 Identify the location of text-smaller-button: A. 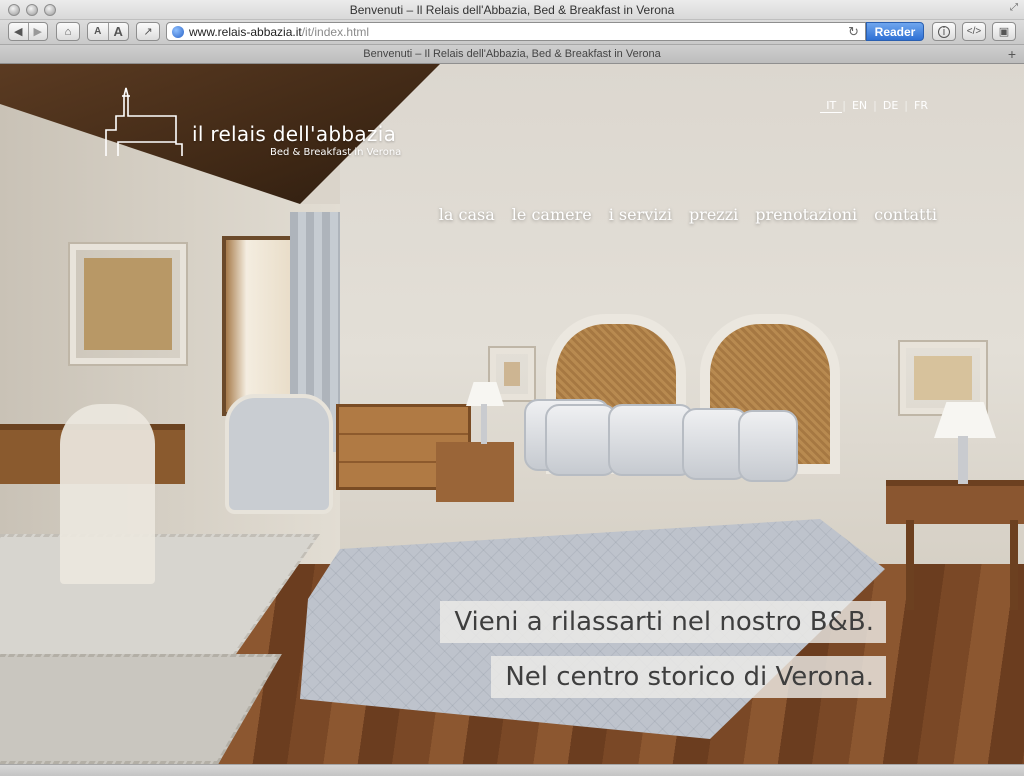
(98, 31).